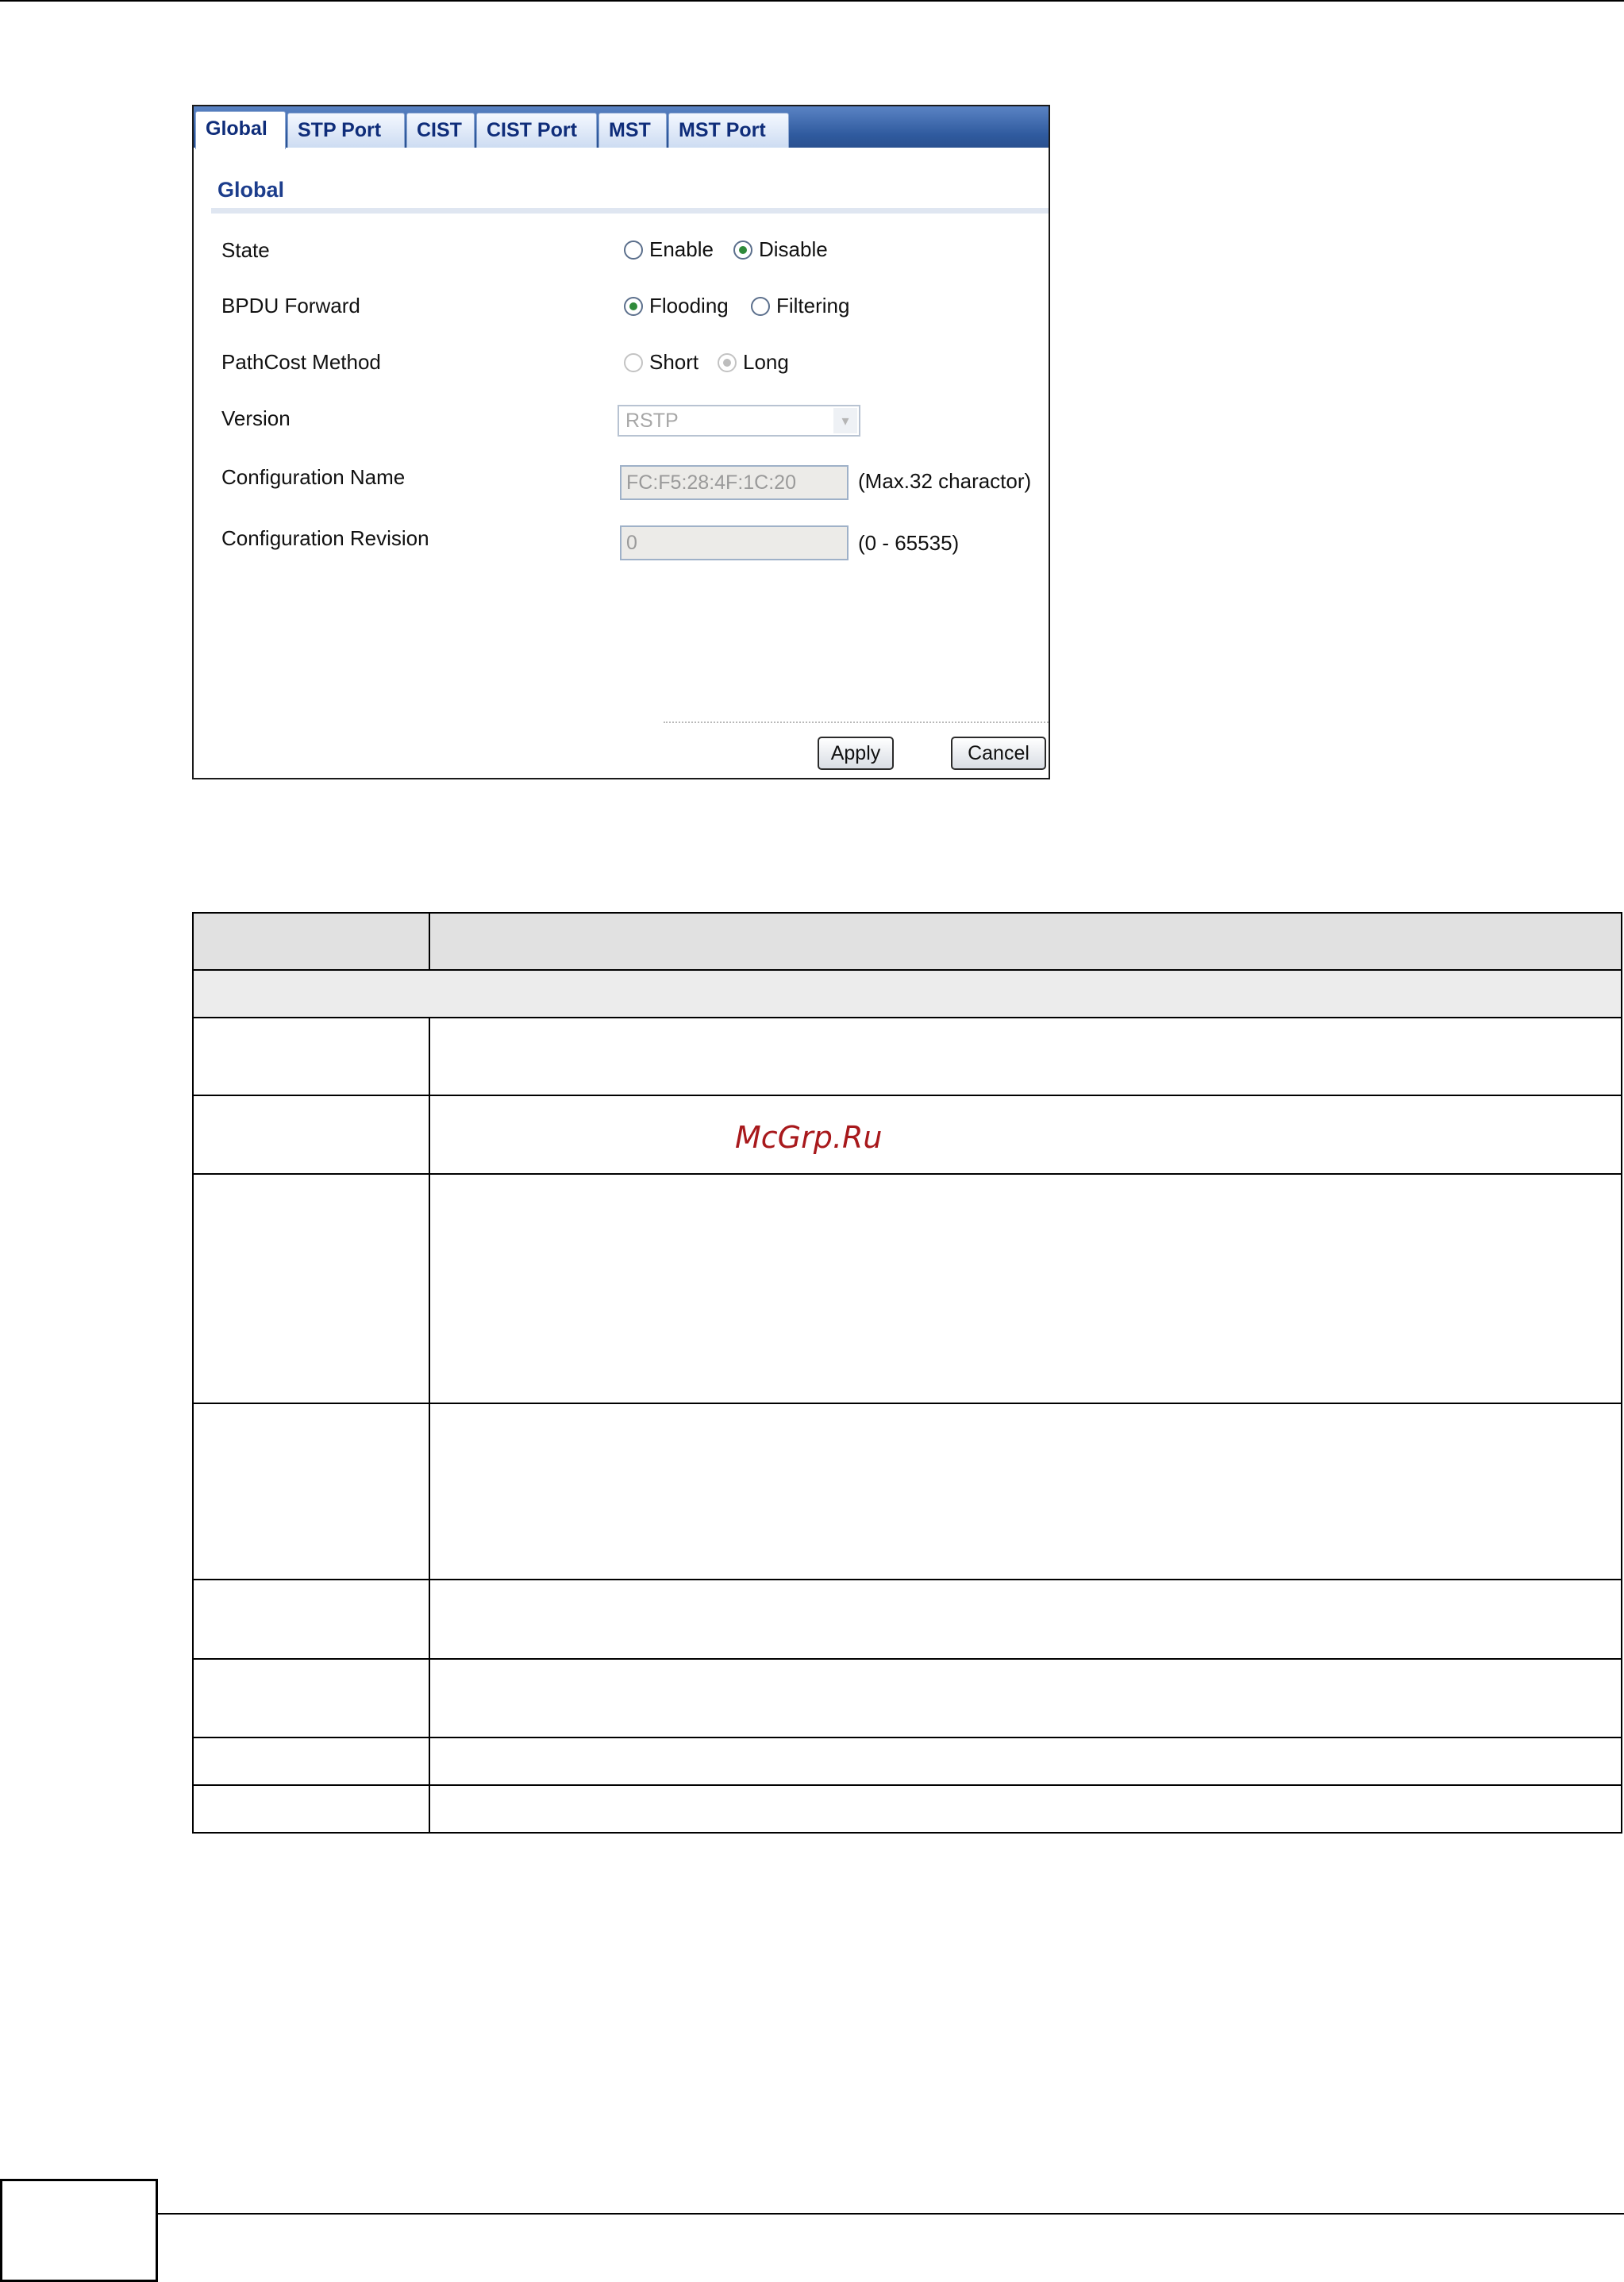  I want to click on bpdu-flooding-option: Flooding, so click(676, 306).